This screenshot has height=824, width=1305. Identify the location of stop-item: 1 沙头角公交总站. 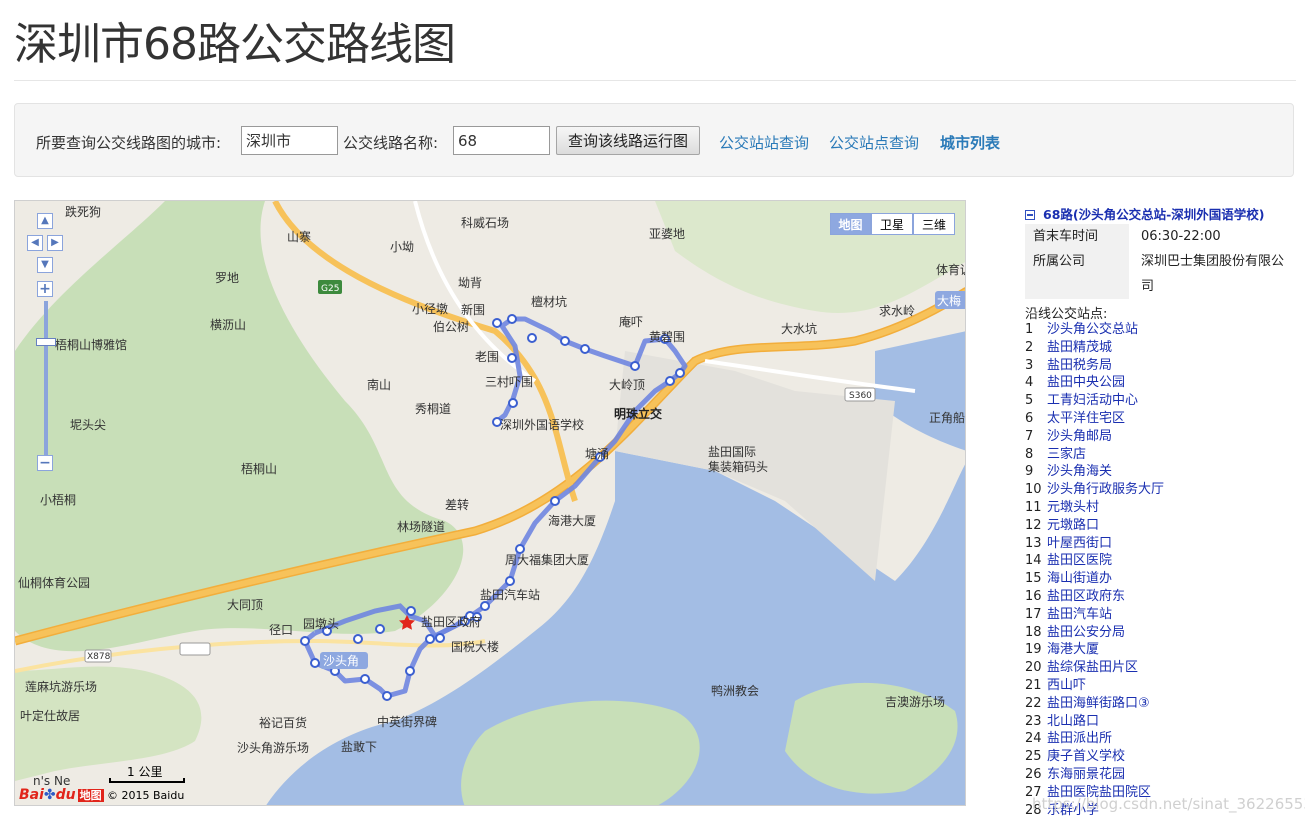
(1081, 330).